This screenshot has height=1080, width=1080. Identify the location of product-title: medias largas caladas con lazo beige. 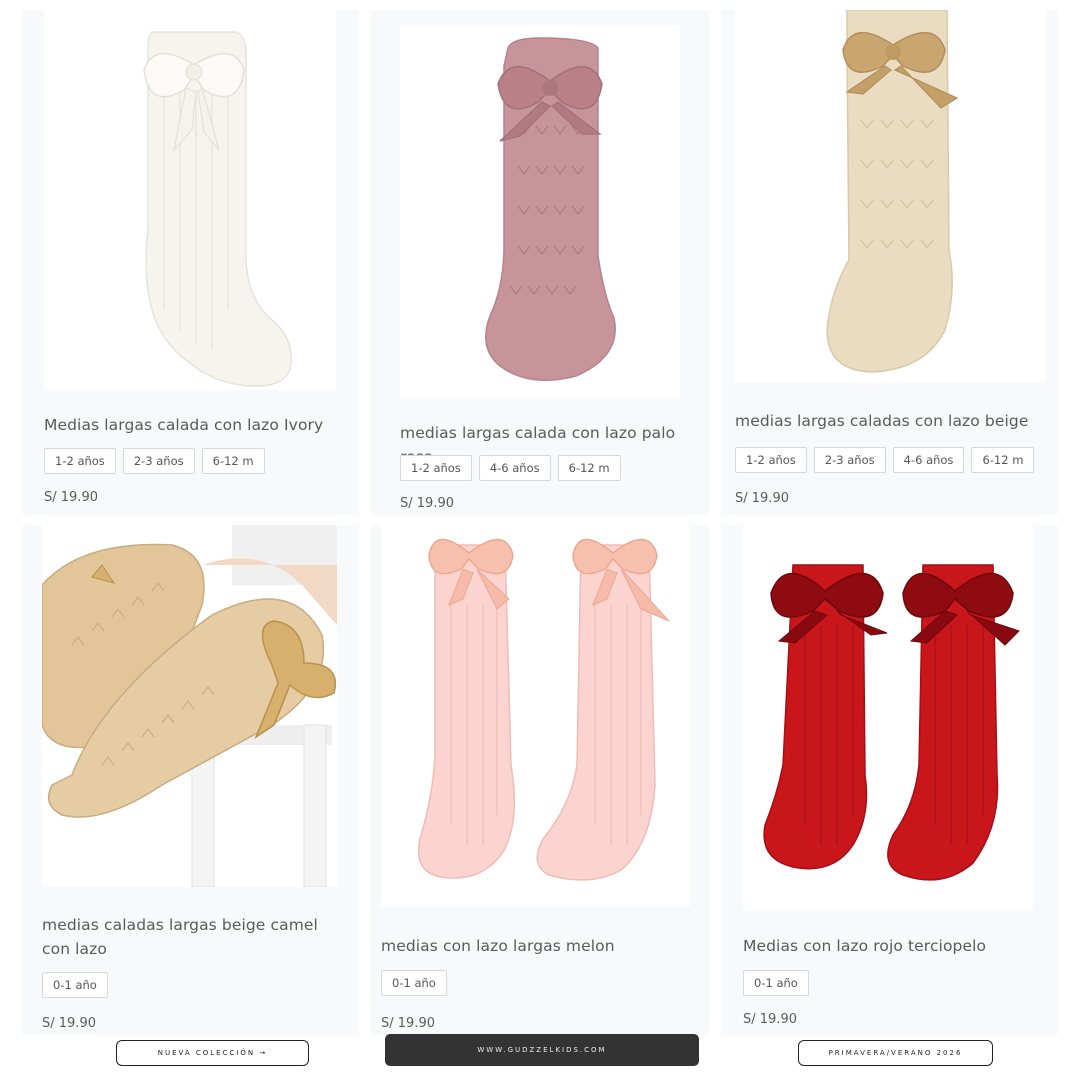
(890, 421).